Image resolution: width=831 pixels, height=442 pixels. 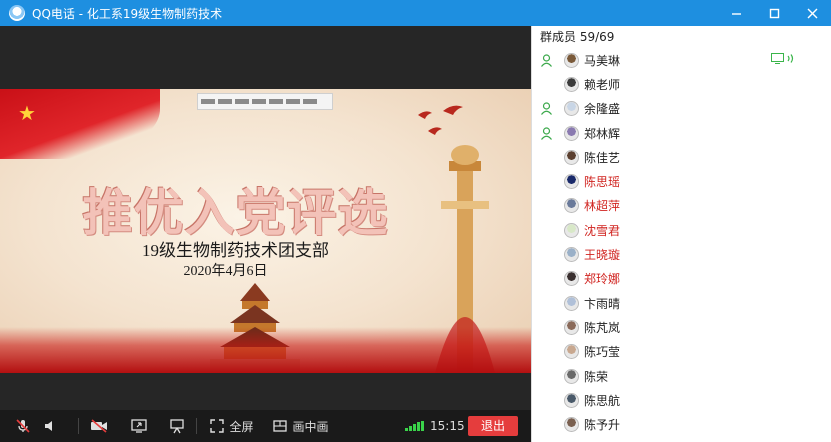 I want to click on star-icon: ★, so click(x=27, y=113).